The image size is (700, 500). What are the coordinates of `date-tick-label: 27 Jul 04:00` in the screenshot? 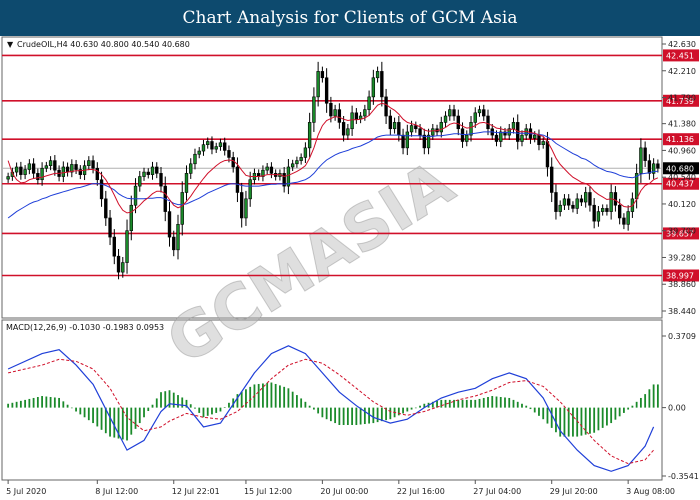 It's located at (497, 491).